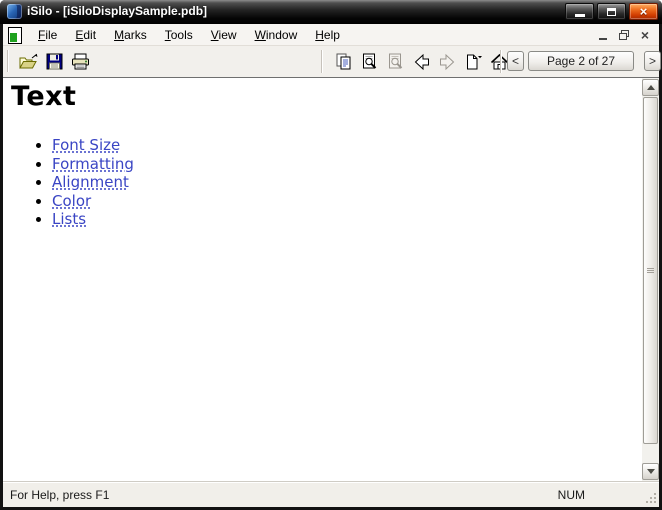  Describe the element at coordinates (60, 494) in the screenshot. I see `status-message: For Help, press F1` at that location.